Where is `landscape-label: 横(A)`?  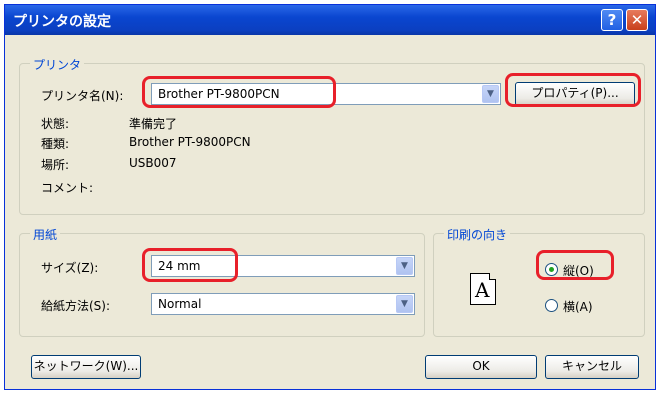 landscape-label: 横(A) is located at coordinates (578, 307).